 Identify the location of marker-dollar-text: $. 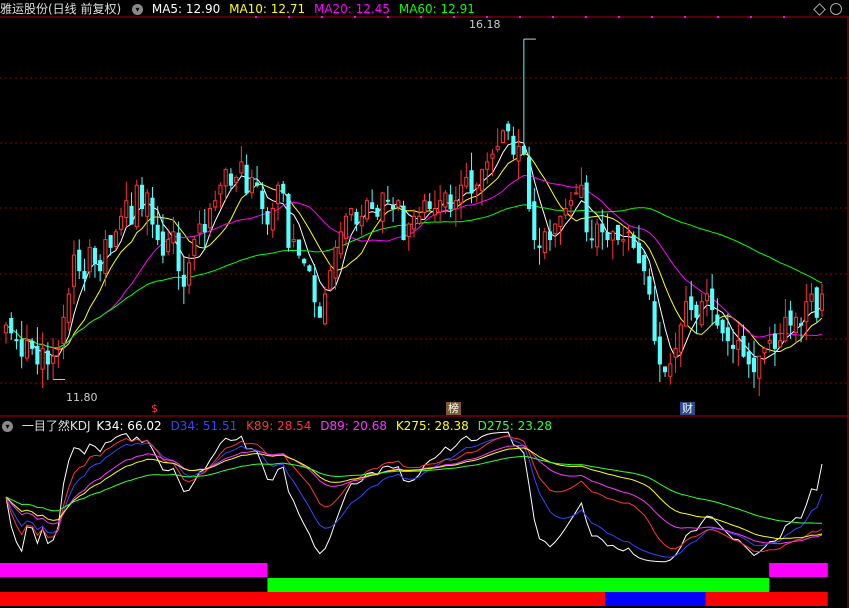
(154, 408).